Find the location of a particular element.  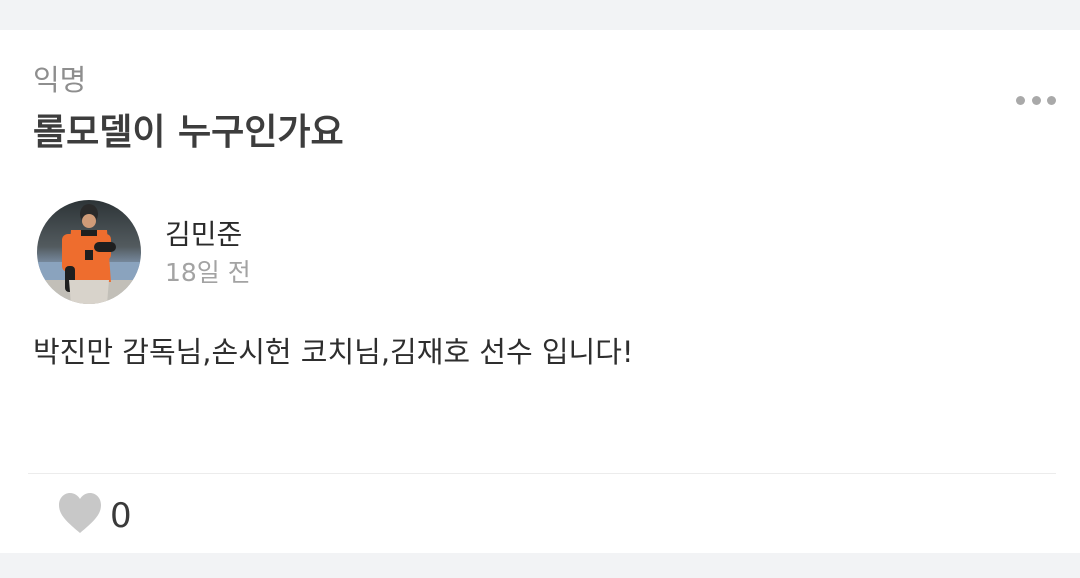

like-count: 0 is located at coordinates (121, 516).